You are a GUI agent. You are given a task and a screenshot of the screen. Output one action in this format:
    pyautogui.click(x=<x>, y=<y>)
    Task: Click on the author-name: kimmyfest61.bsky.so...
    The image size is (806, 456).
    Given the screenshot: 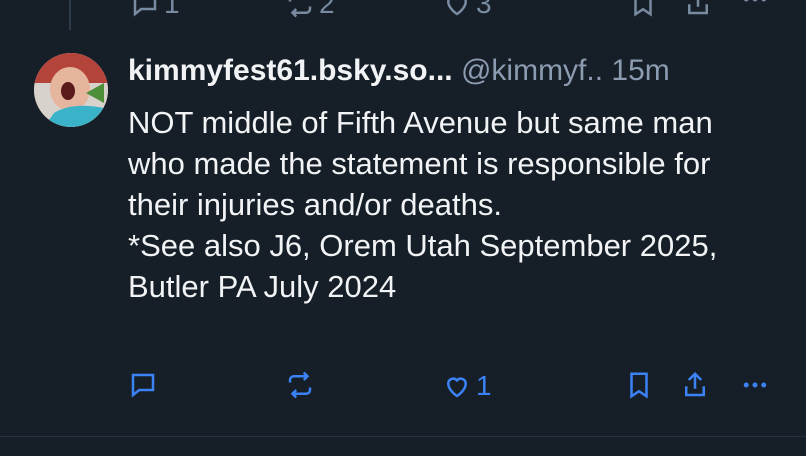 What is the action you would take?
    pyautogui.click(x=290, y=70)
    